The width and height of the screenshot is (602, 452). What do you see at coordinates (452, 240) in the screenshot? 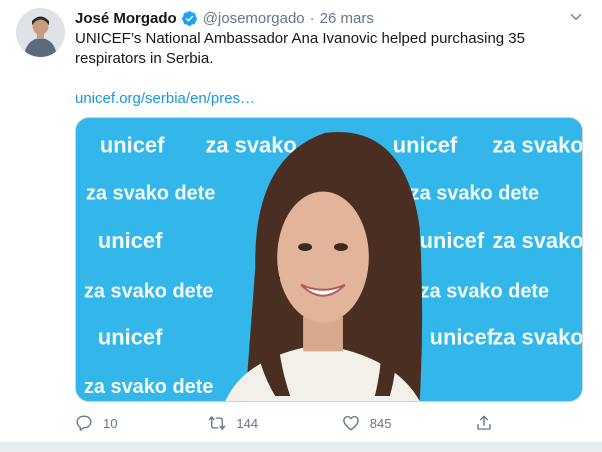
I see `backdrop-unicef-4: unicef` at bounding box center [452, 240].